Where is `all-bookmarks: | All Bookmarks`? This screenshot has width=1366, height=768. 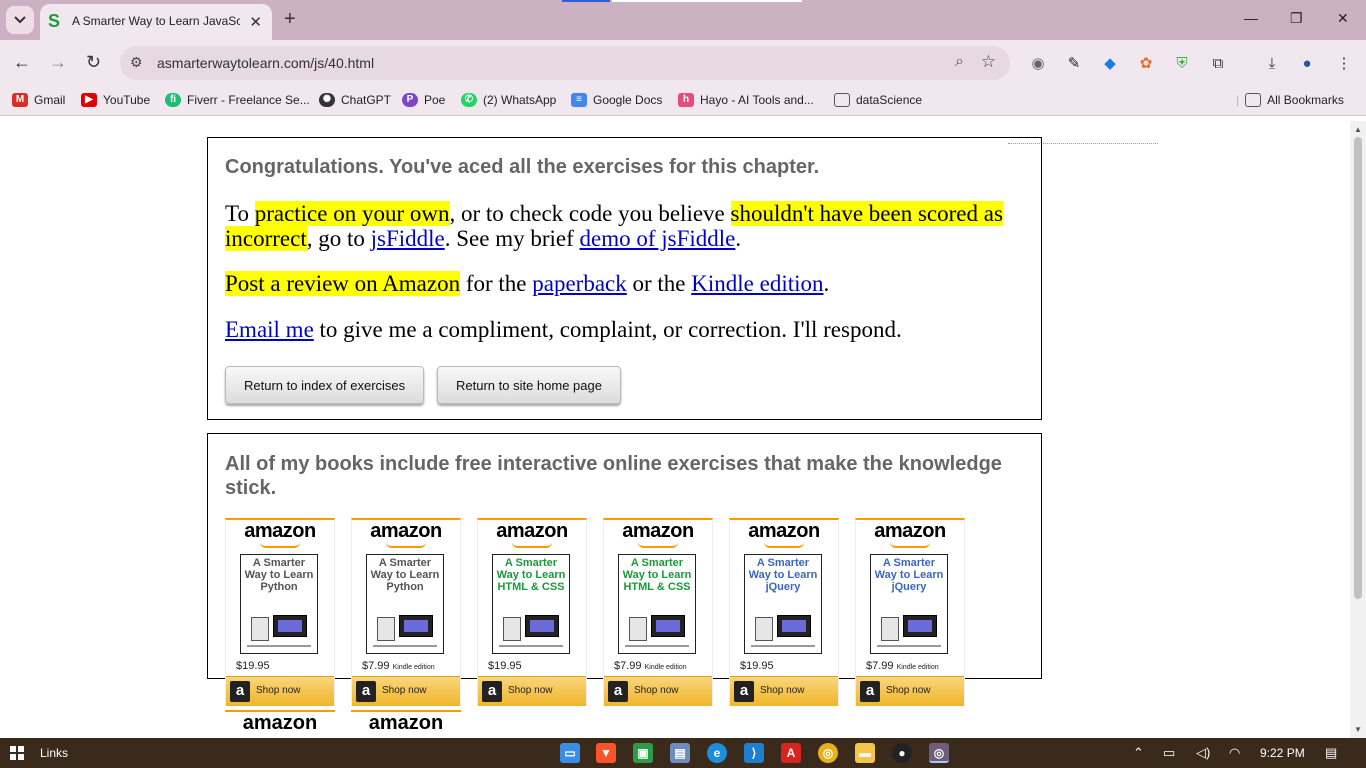 all-bookmarks: | All Bookmarks is located at coordinates (1290, 100).